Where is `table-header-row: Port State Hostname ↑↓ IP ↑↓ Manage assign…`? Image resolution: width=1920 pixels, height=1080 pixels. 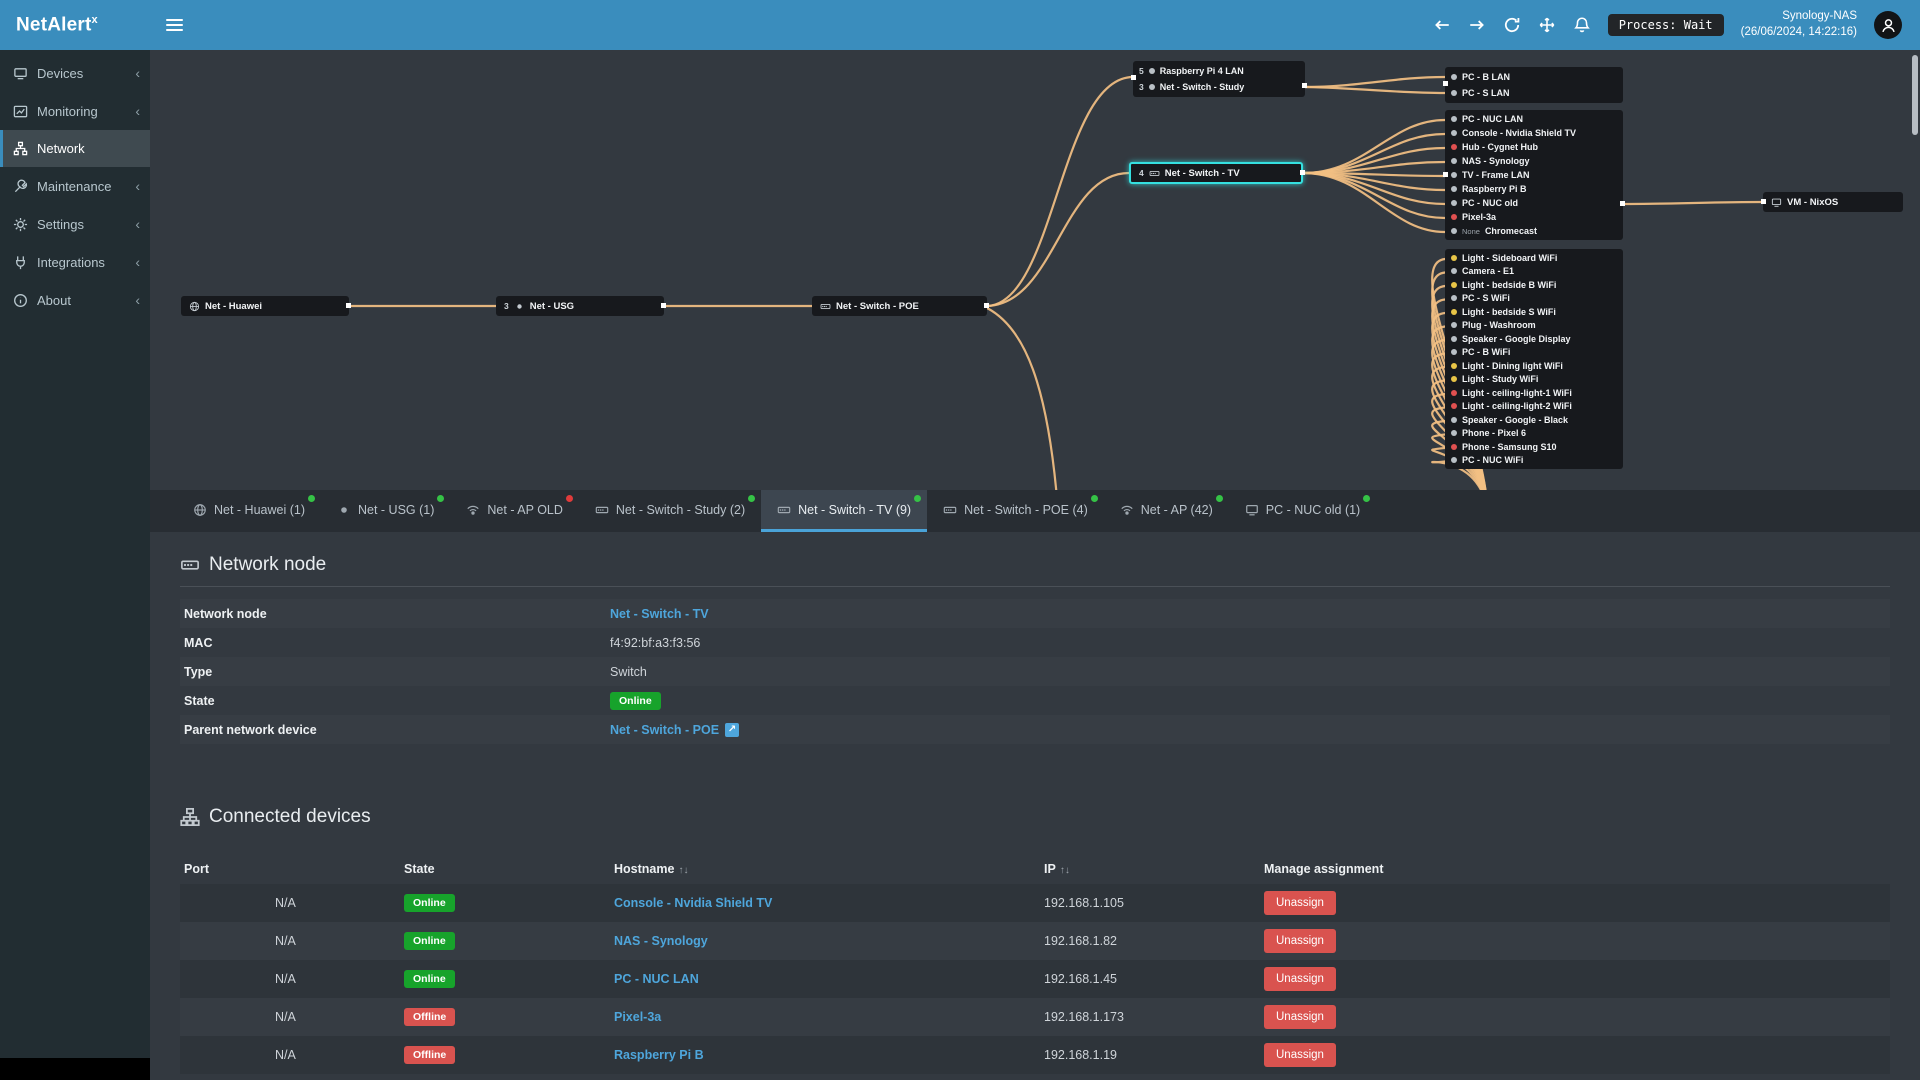 table-header-row: Port State Hostname ↑↓ IP ↑↓ Manage assign… is located at coordinates (1035, 869).